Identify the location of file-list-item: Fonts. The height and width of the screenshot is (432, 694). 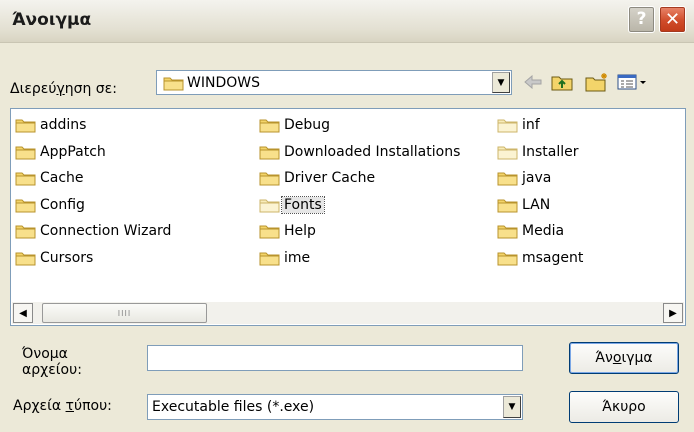
(292, 205).